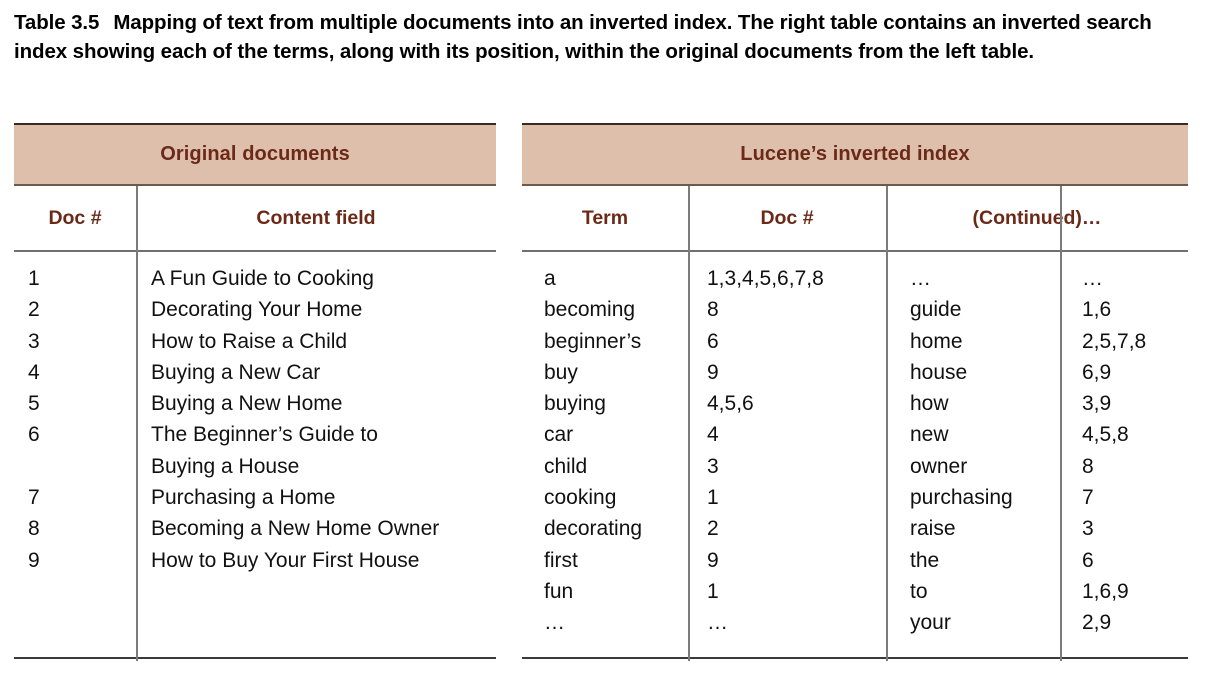 The width and height of the screenshot is (1228, 684). I want to click on table-cell: Buying a New Home, so click(247, 404).